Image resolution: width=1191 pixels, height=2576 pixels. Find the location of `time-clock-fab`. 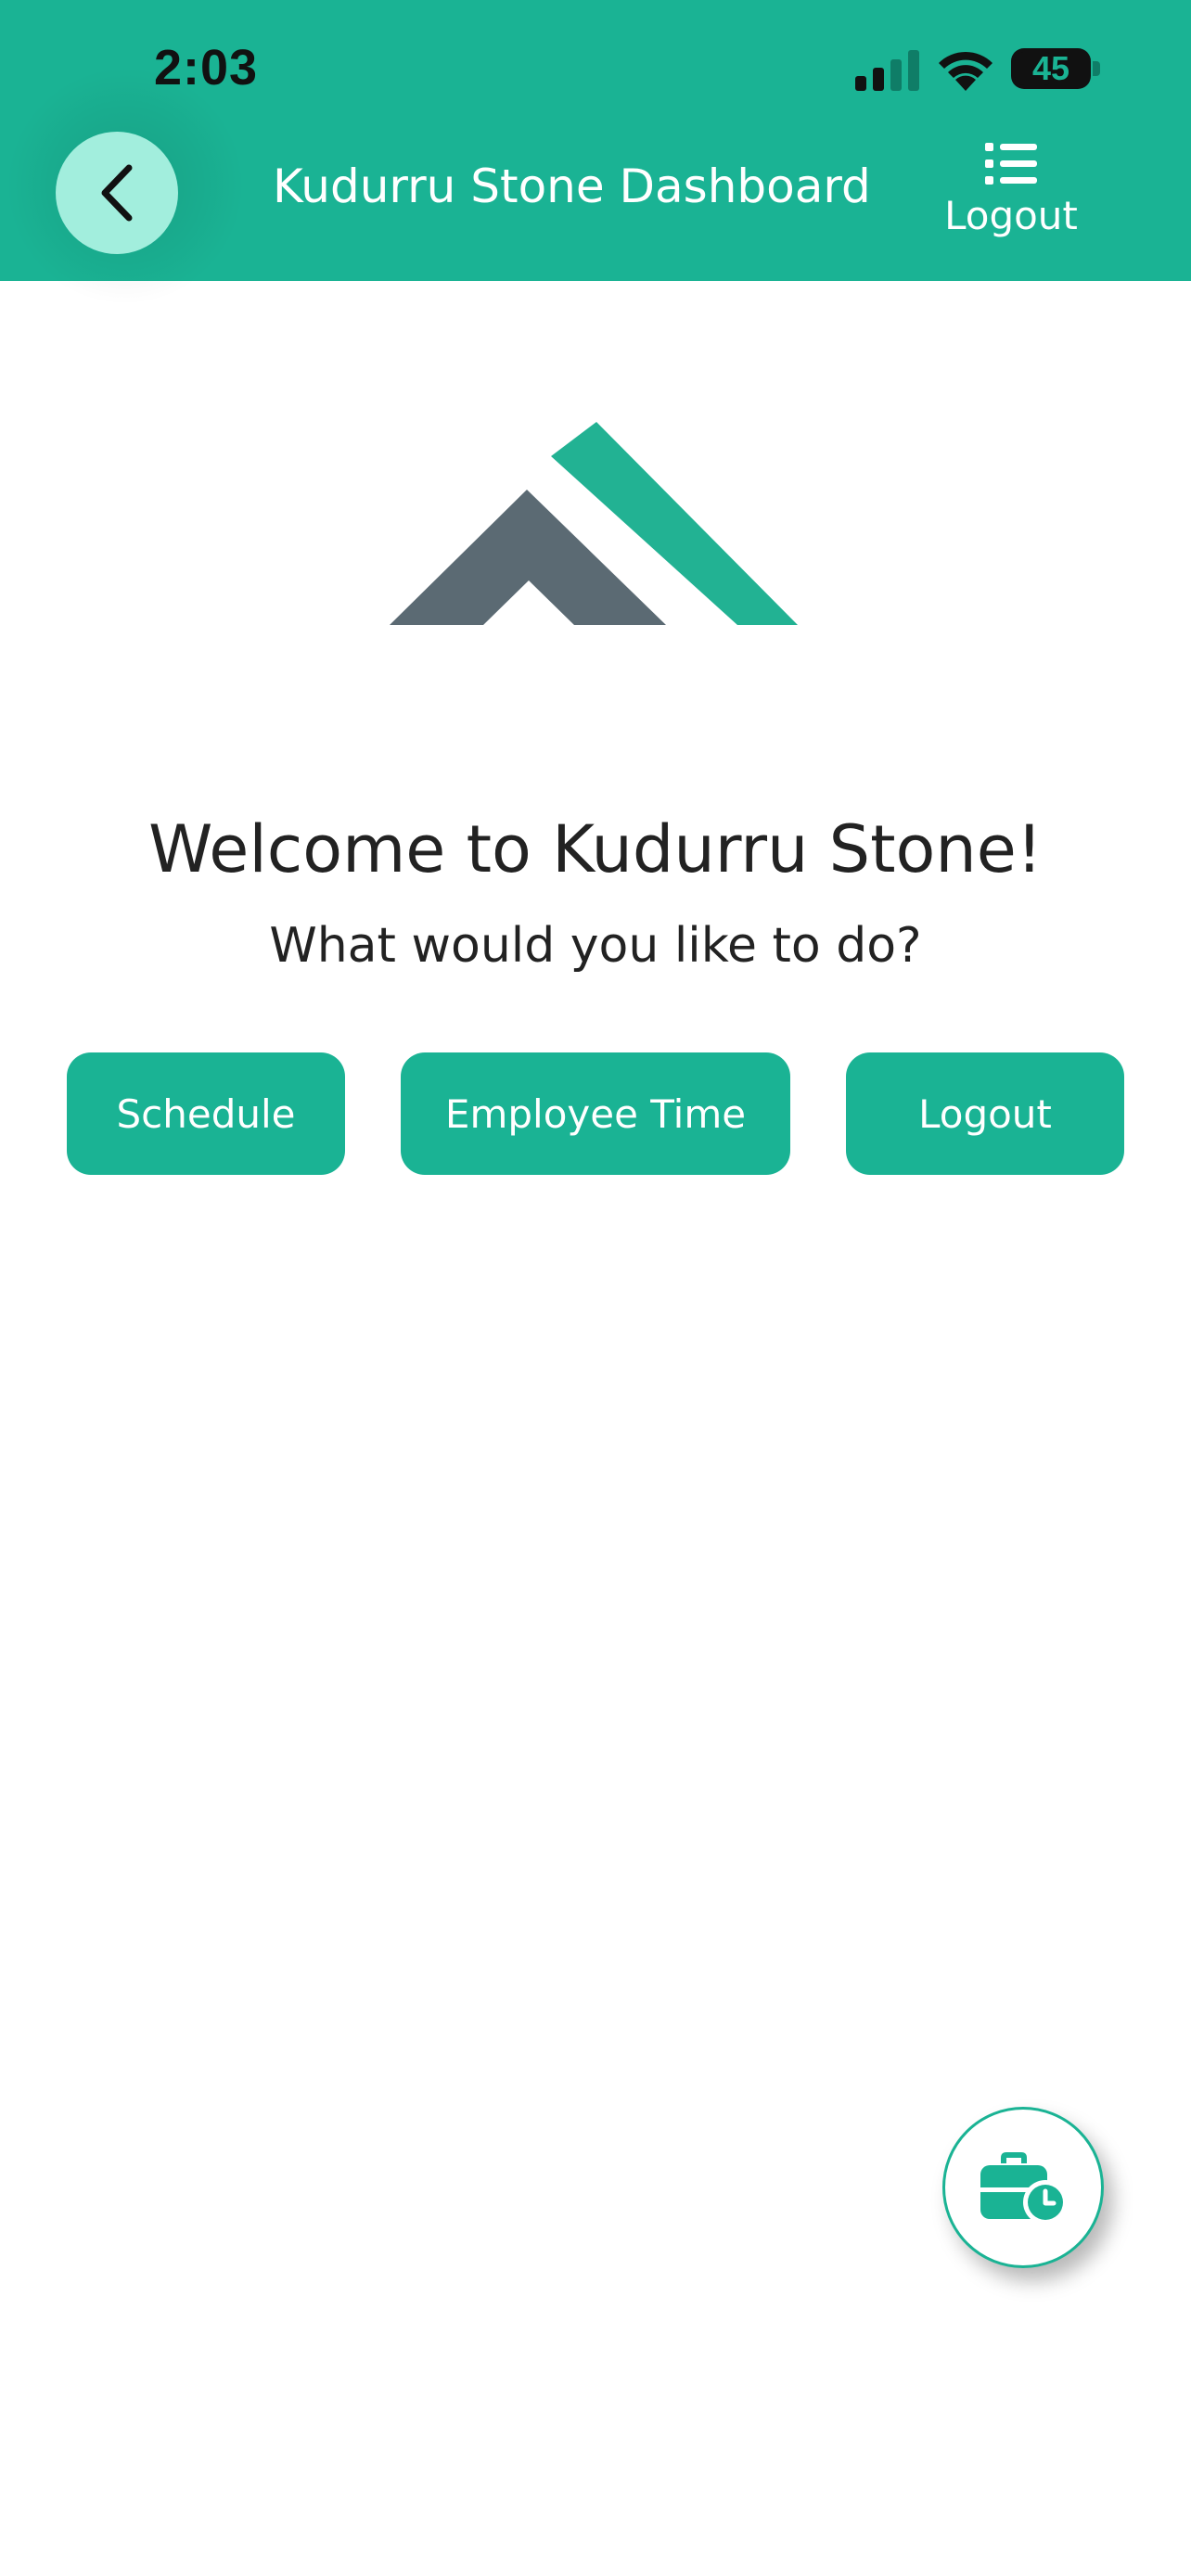

time-clock-fab is located at coordinates (1023, 2187).